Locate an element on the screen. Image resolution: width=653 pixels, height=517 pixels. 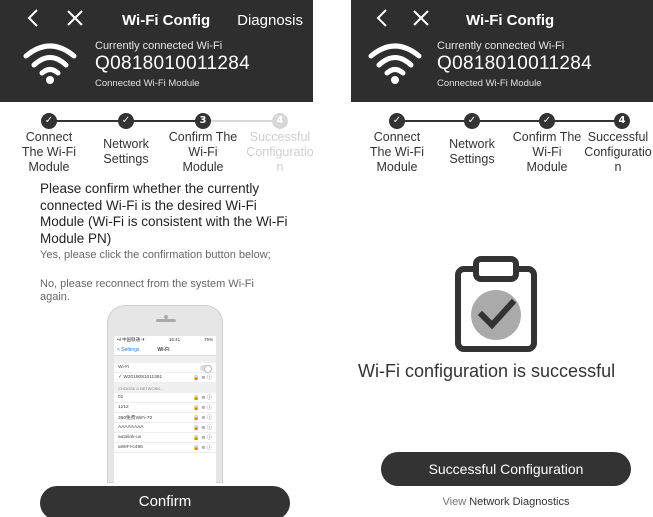
clipboard-check-icon is located at coordinates (496, 304).